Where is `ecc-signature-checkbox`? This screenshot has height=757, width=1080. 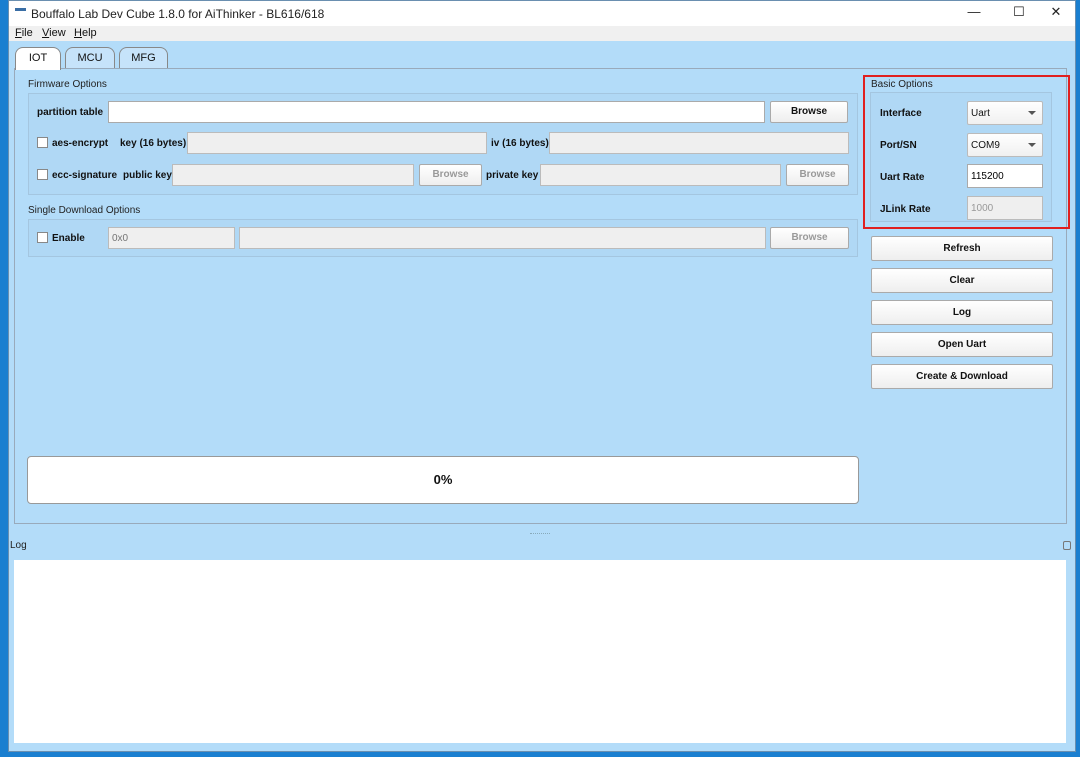 ecc-signature-checkbox is located at coordinates (42, 174).